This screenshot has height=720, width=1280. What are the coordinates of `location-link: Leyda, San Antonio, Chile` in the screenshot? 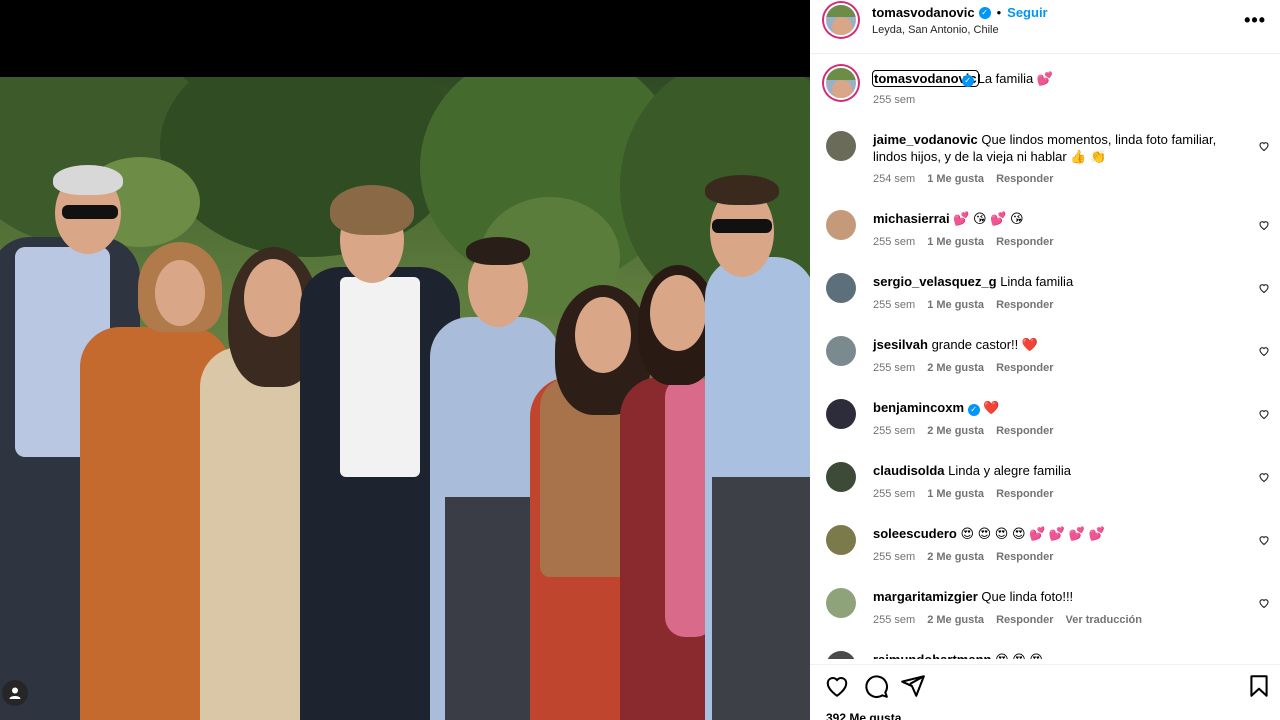 It's located at (935, 30).